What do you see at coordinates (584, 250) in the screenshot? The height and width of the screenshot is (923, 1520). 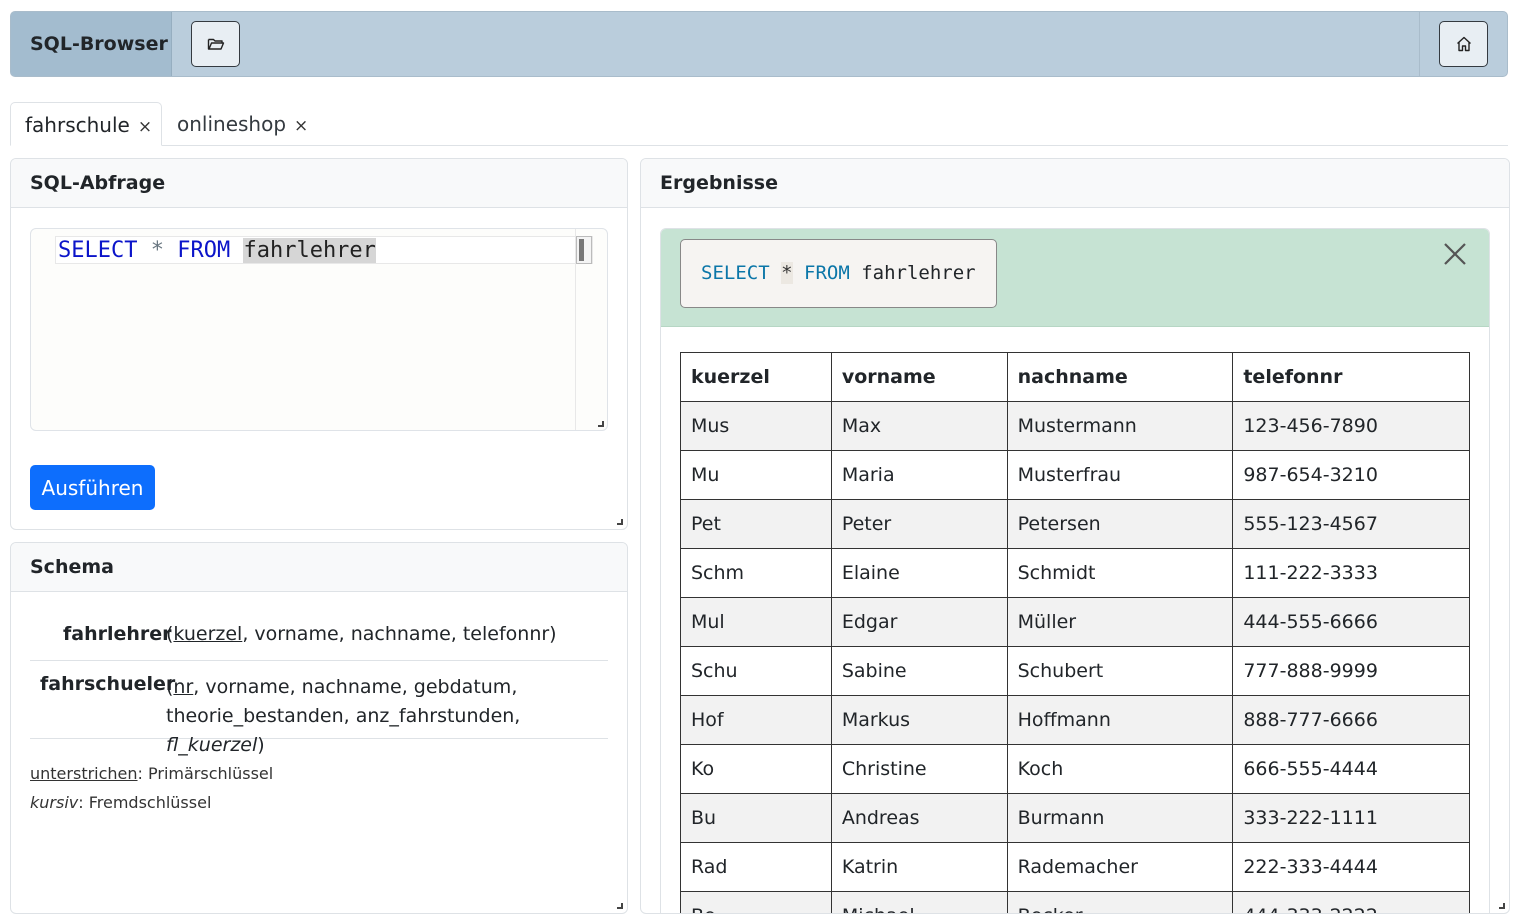 I see `editor-scrollbar` at bounding box center [584, 250].